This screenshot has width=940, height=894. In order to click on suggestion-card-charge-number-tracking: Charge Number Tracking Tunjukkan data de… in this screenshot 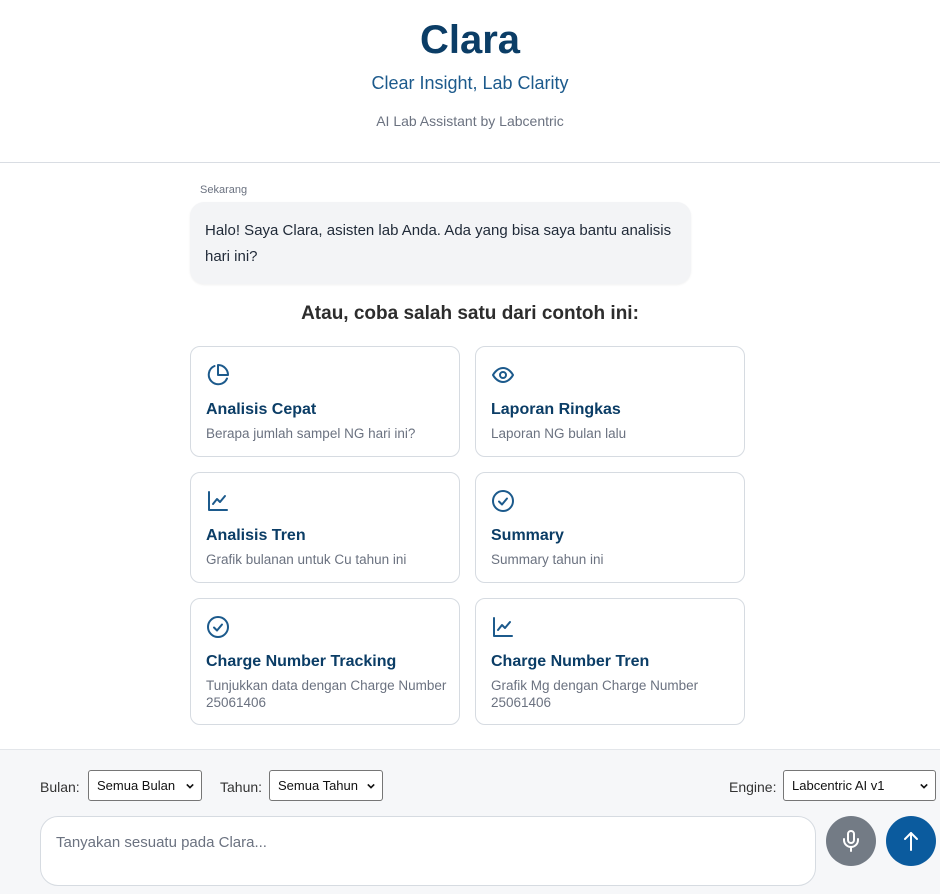, I will do `click(325, 661)`.